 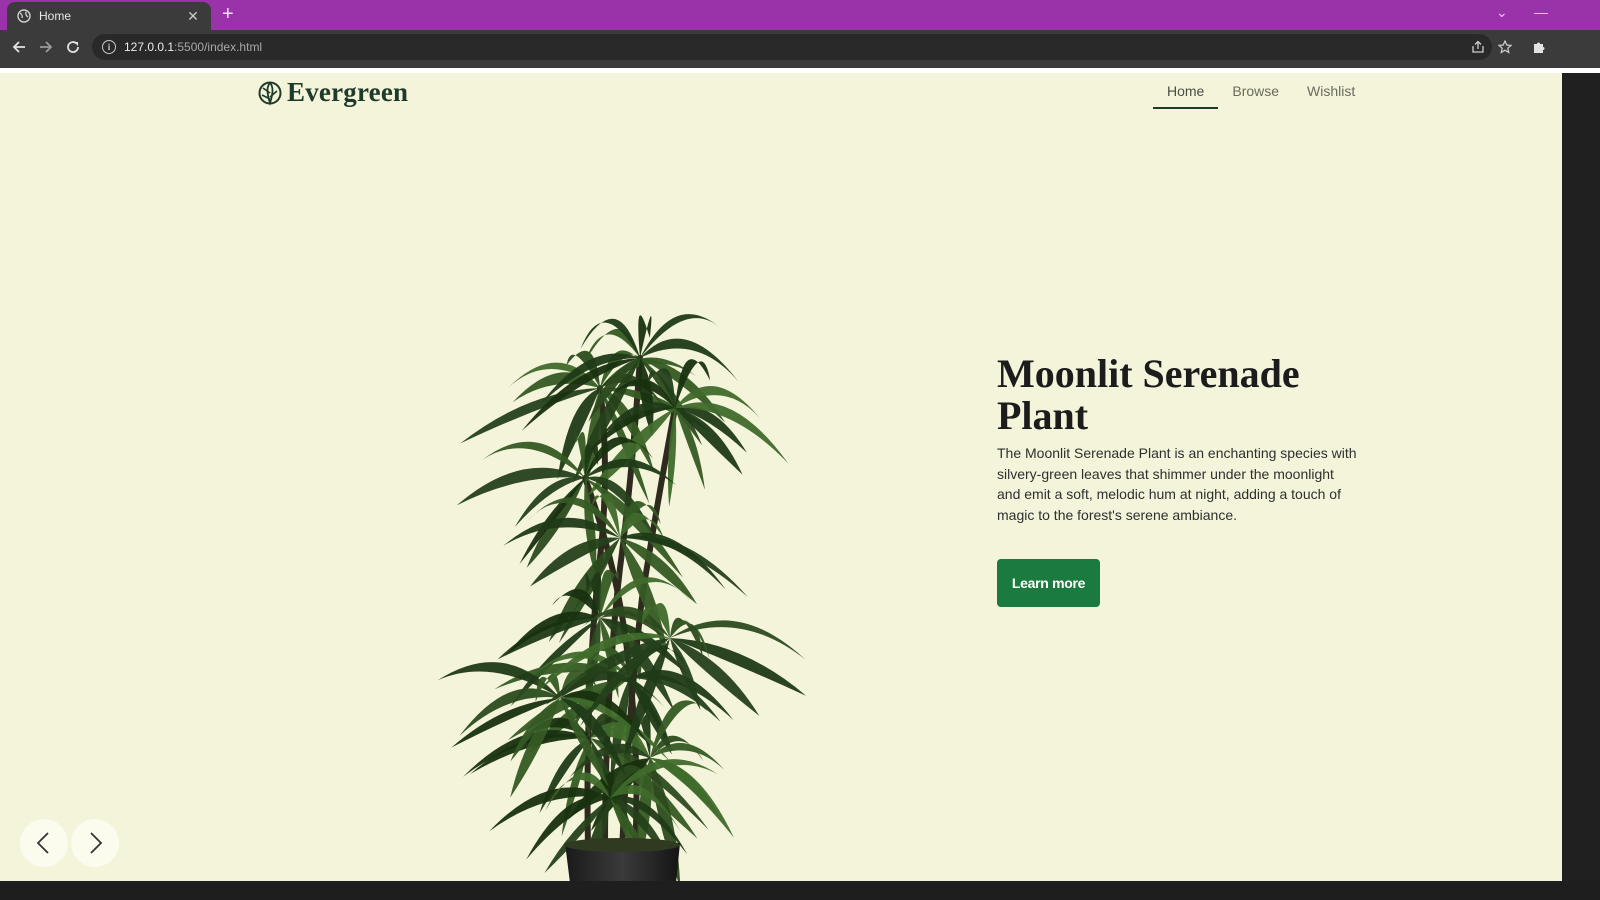 What do you see at coordinates (1505, 47) in the screenshot?
I see `bookmark-star-icon` at bounding box center [1505, 47].